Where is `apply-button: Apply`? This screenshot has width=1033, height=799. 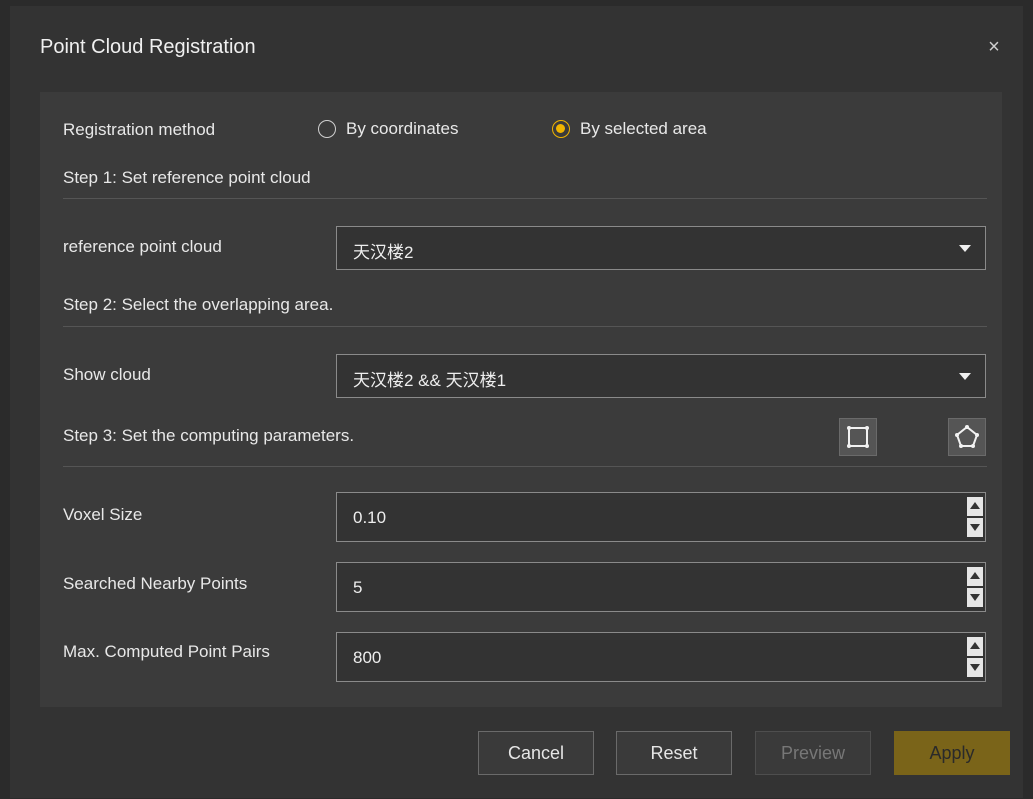
apply-button: Apply is located at coordinates (952, 753).